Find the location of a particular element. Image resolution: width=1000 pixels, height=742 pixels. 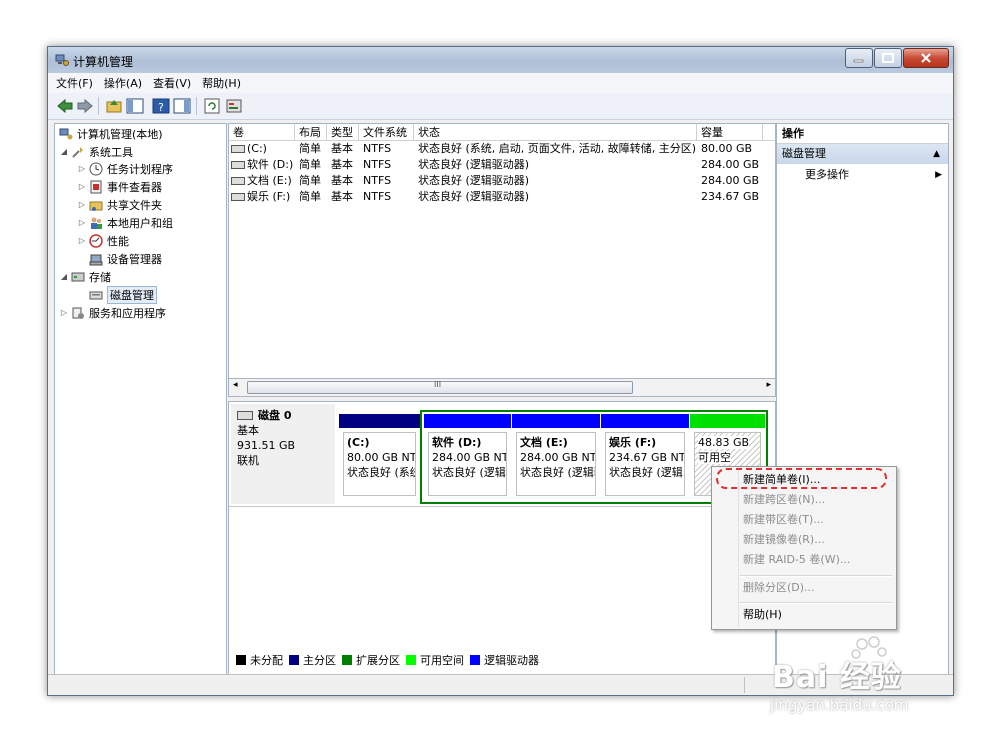

column-header-layout: 布局 is located at coordinates (311, 132).